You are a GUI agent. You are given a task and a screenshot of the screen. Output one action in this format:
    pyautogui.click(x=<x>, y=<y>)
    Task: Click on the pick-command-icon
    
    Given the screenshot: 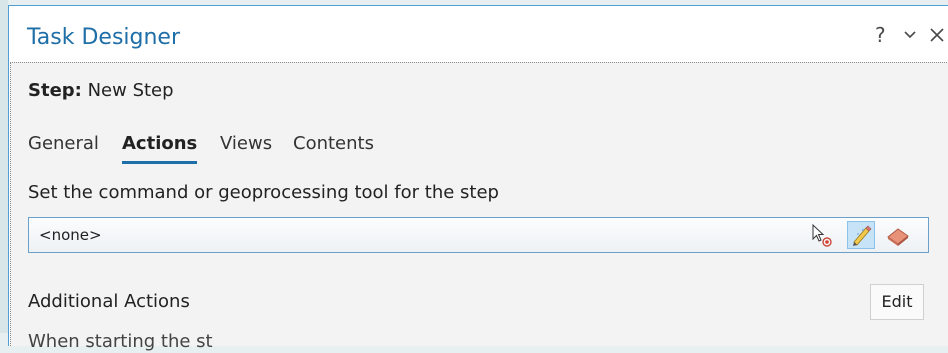 What is the action you would take?
    pyautogui.click(x=821, y=235)
    